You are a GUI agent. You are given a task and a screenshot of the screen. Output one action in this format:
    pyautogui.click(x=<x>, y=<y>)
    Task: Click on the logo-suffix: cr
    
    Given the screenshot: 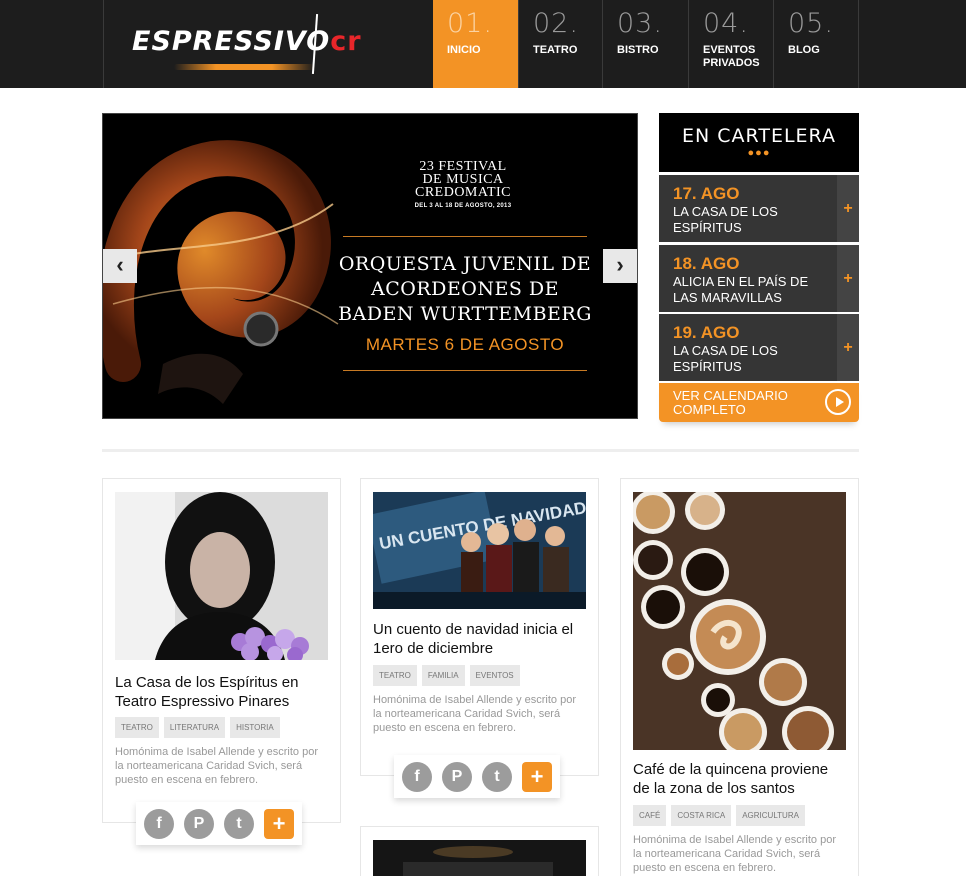 What is the action you would take?
    pyautogui.click(x=346, y=41)
    